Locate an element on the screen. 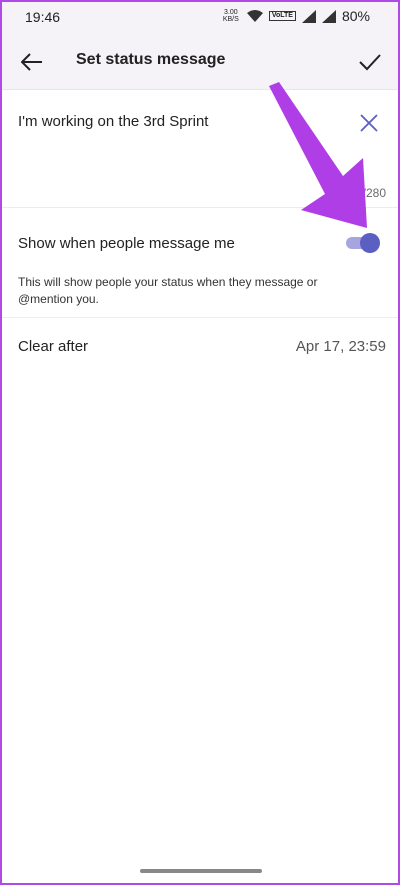 The width and height of the screenshot is (400, 885). show-when-messaged-label: Show when people message me is located at coordinates (126, 243).